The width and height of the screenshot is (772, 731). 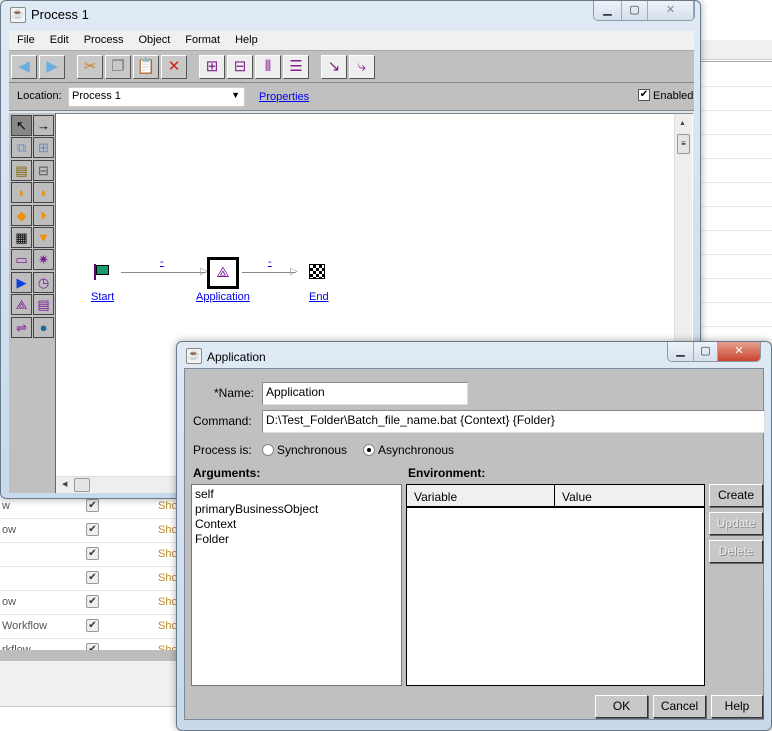 What do you see at coordinates (362, 67) in the screenshot?
I see `elbow-link-icon: ⤷` at bounding box center [362, 67].